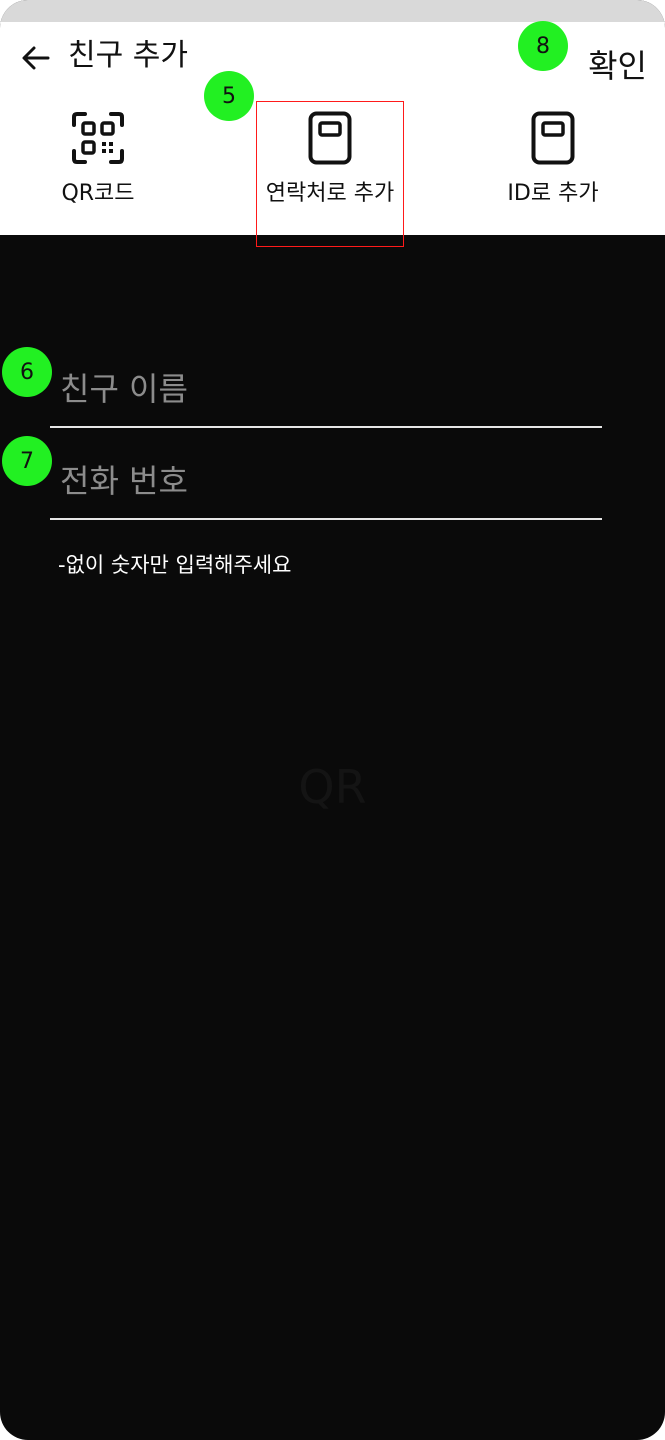  Describe the element at coordinates (553, 193) in the screenshot. I see `tab-label: ID로 추가` at that location.